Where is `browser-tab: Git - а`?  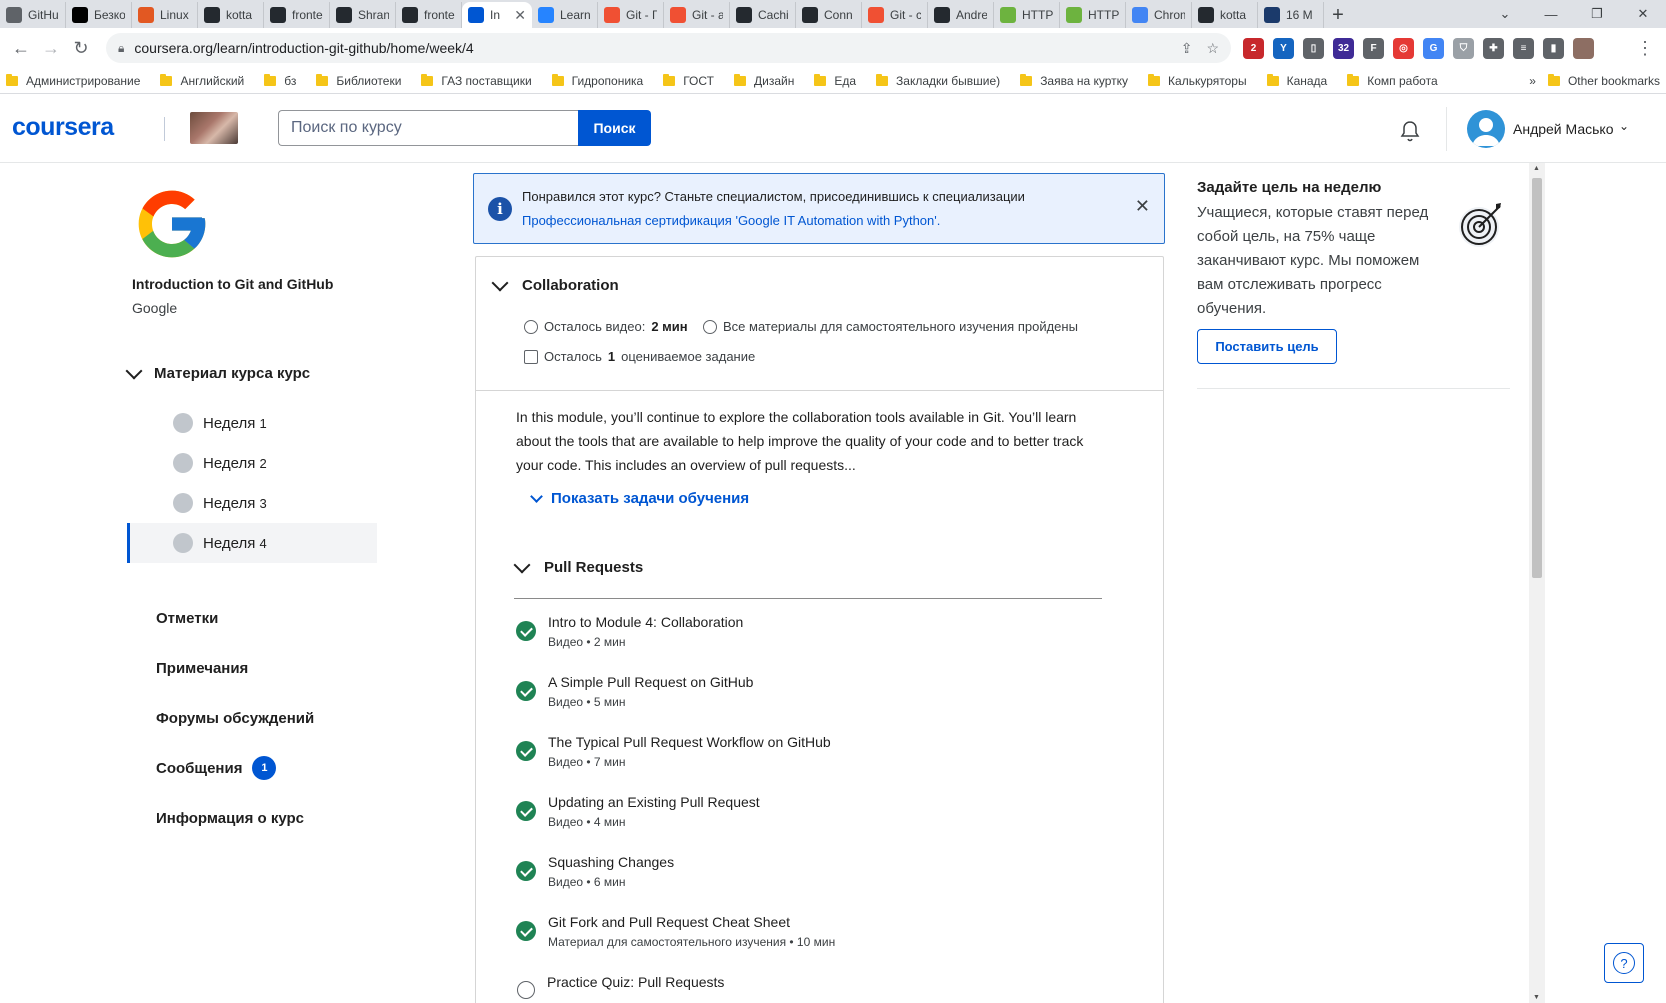 browser-tab: Git - а is located at coordinates (697, 15).